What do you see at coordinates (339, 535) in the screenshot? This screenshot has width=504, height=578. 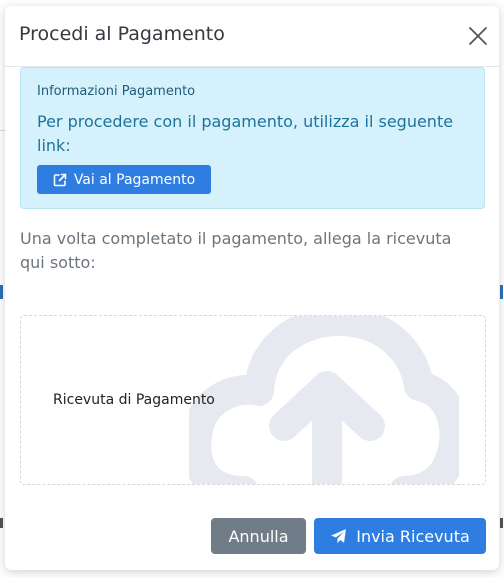 I see `send-icon` at bounding box center [339, 535].